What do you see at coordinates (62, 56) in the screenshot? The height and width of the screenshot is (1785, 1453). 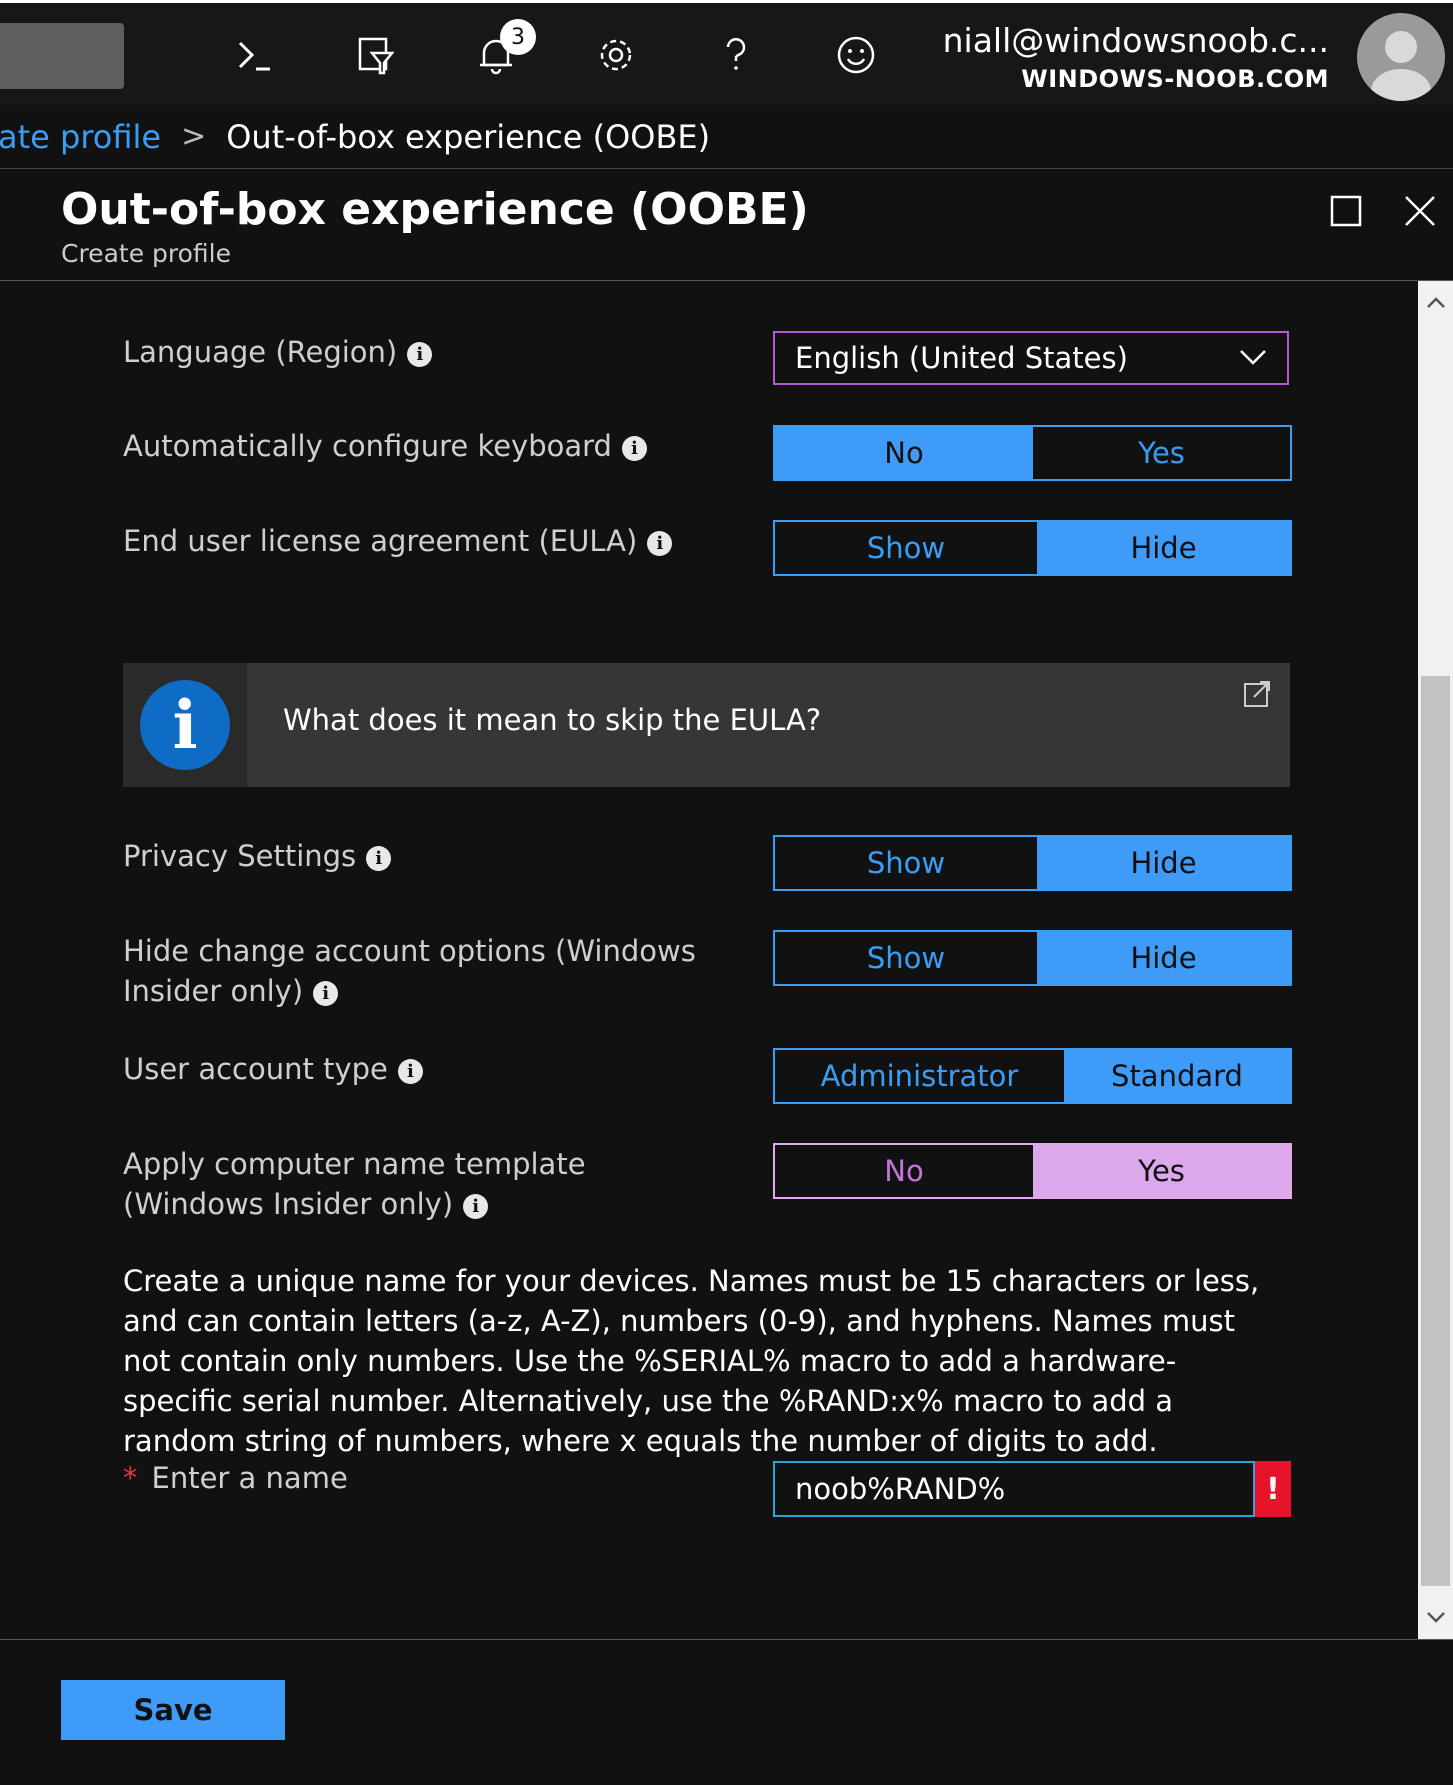 I see `search-box` at bounding box center [62, 56].